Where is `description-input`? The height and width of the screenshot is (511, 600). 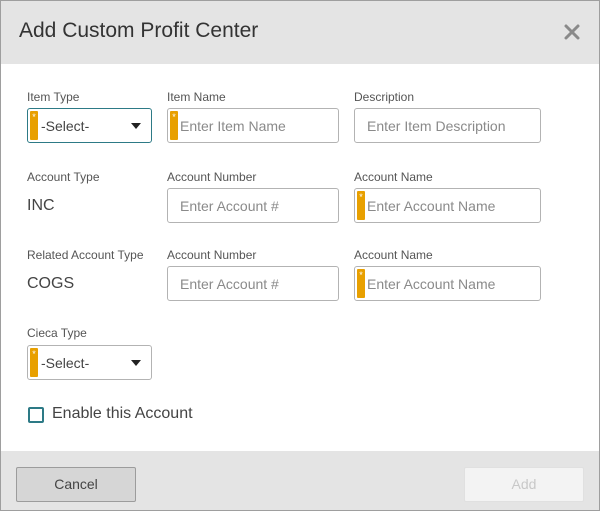
description-input is located at coordinates (447, 125).